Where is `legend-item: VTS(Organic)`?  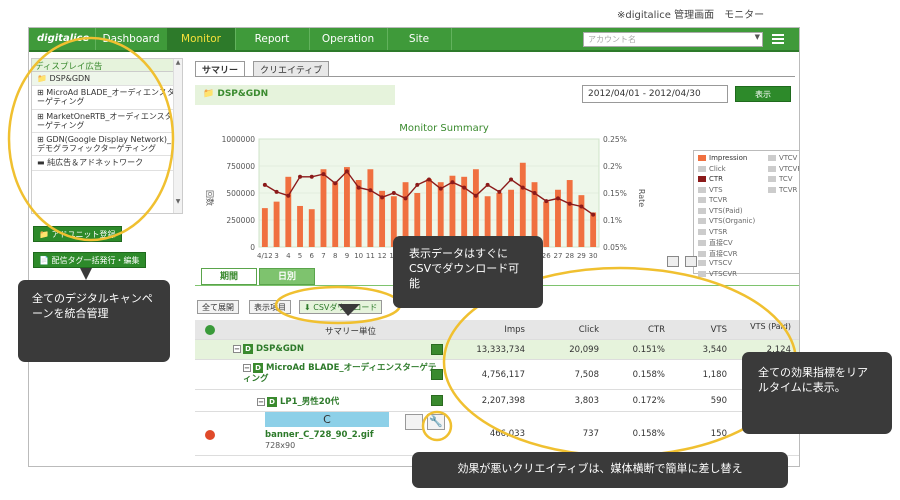
legend-item: VTS(Organic) is located at coordinates (726, 221).